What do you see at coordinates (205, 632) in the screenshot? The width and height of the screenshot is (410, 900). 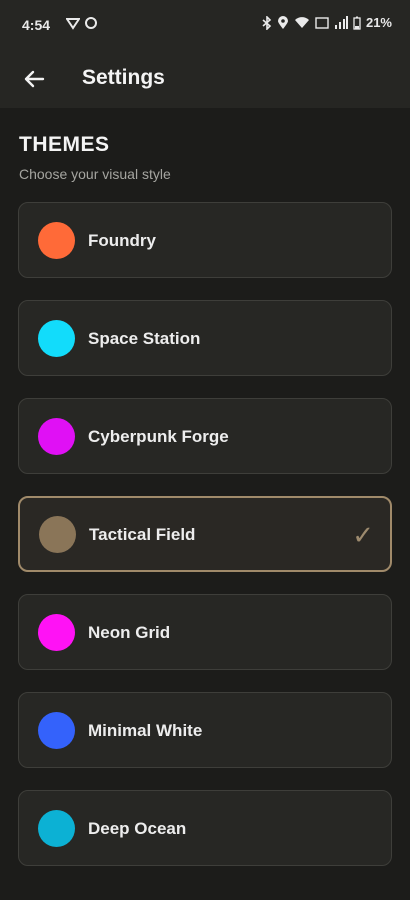 I see `theme-option-neon-grid: Neon Grid` at bounding box center [205, 632].